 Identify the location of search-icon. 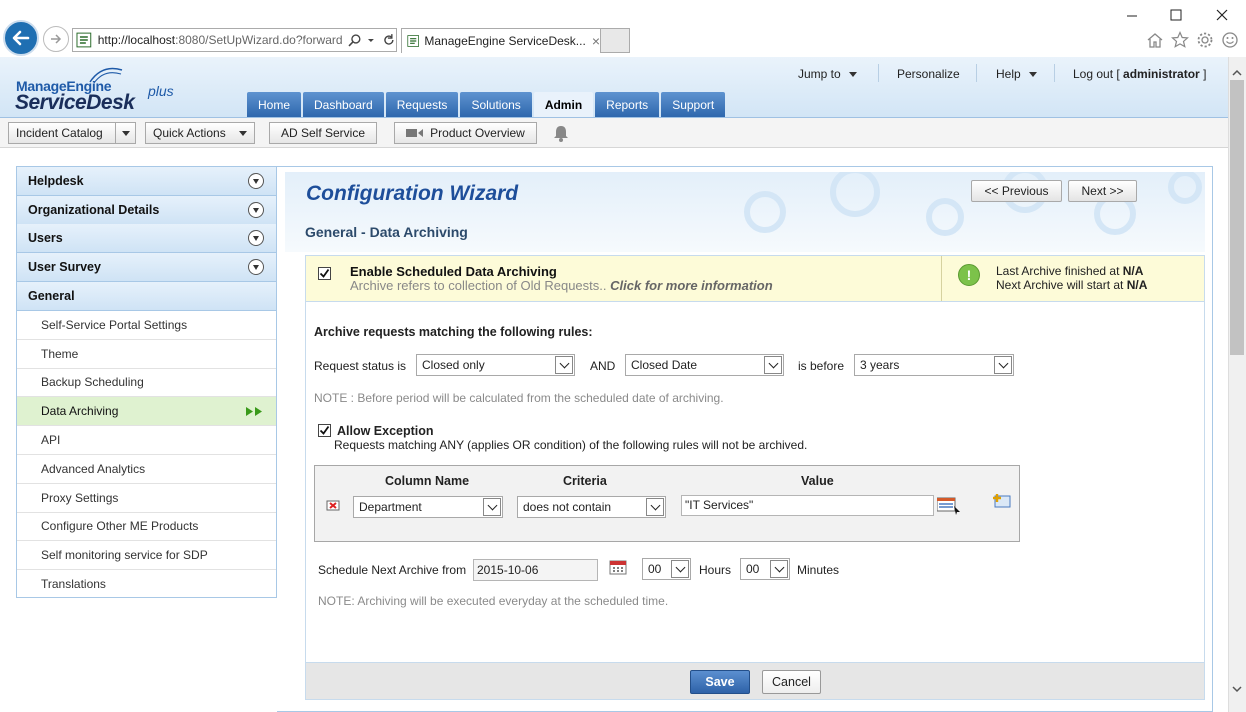
(355, 40).